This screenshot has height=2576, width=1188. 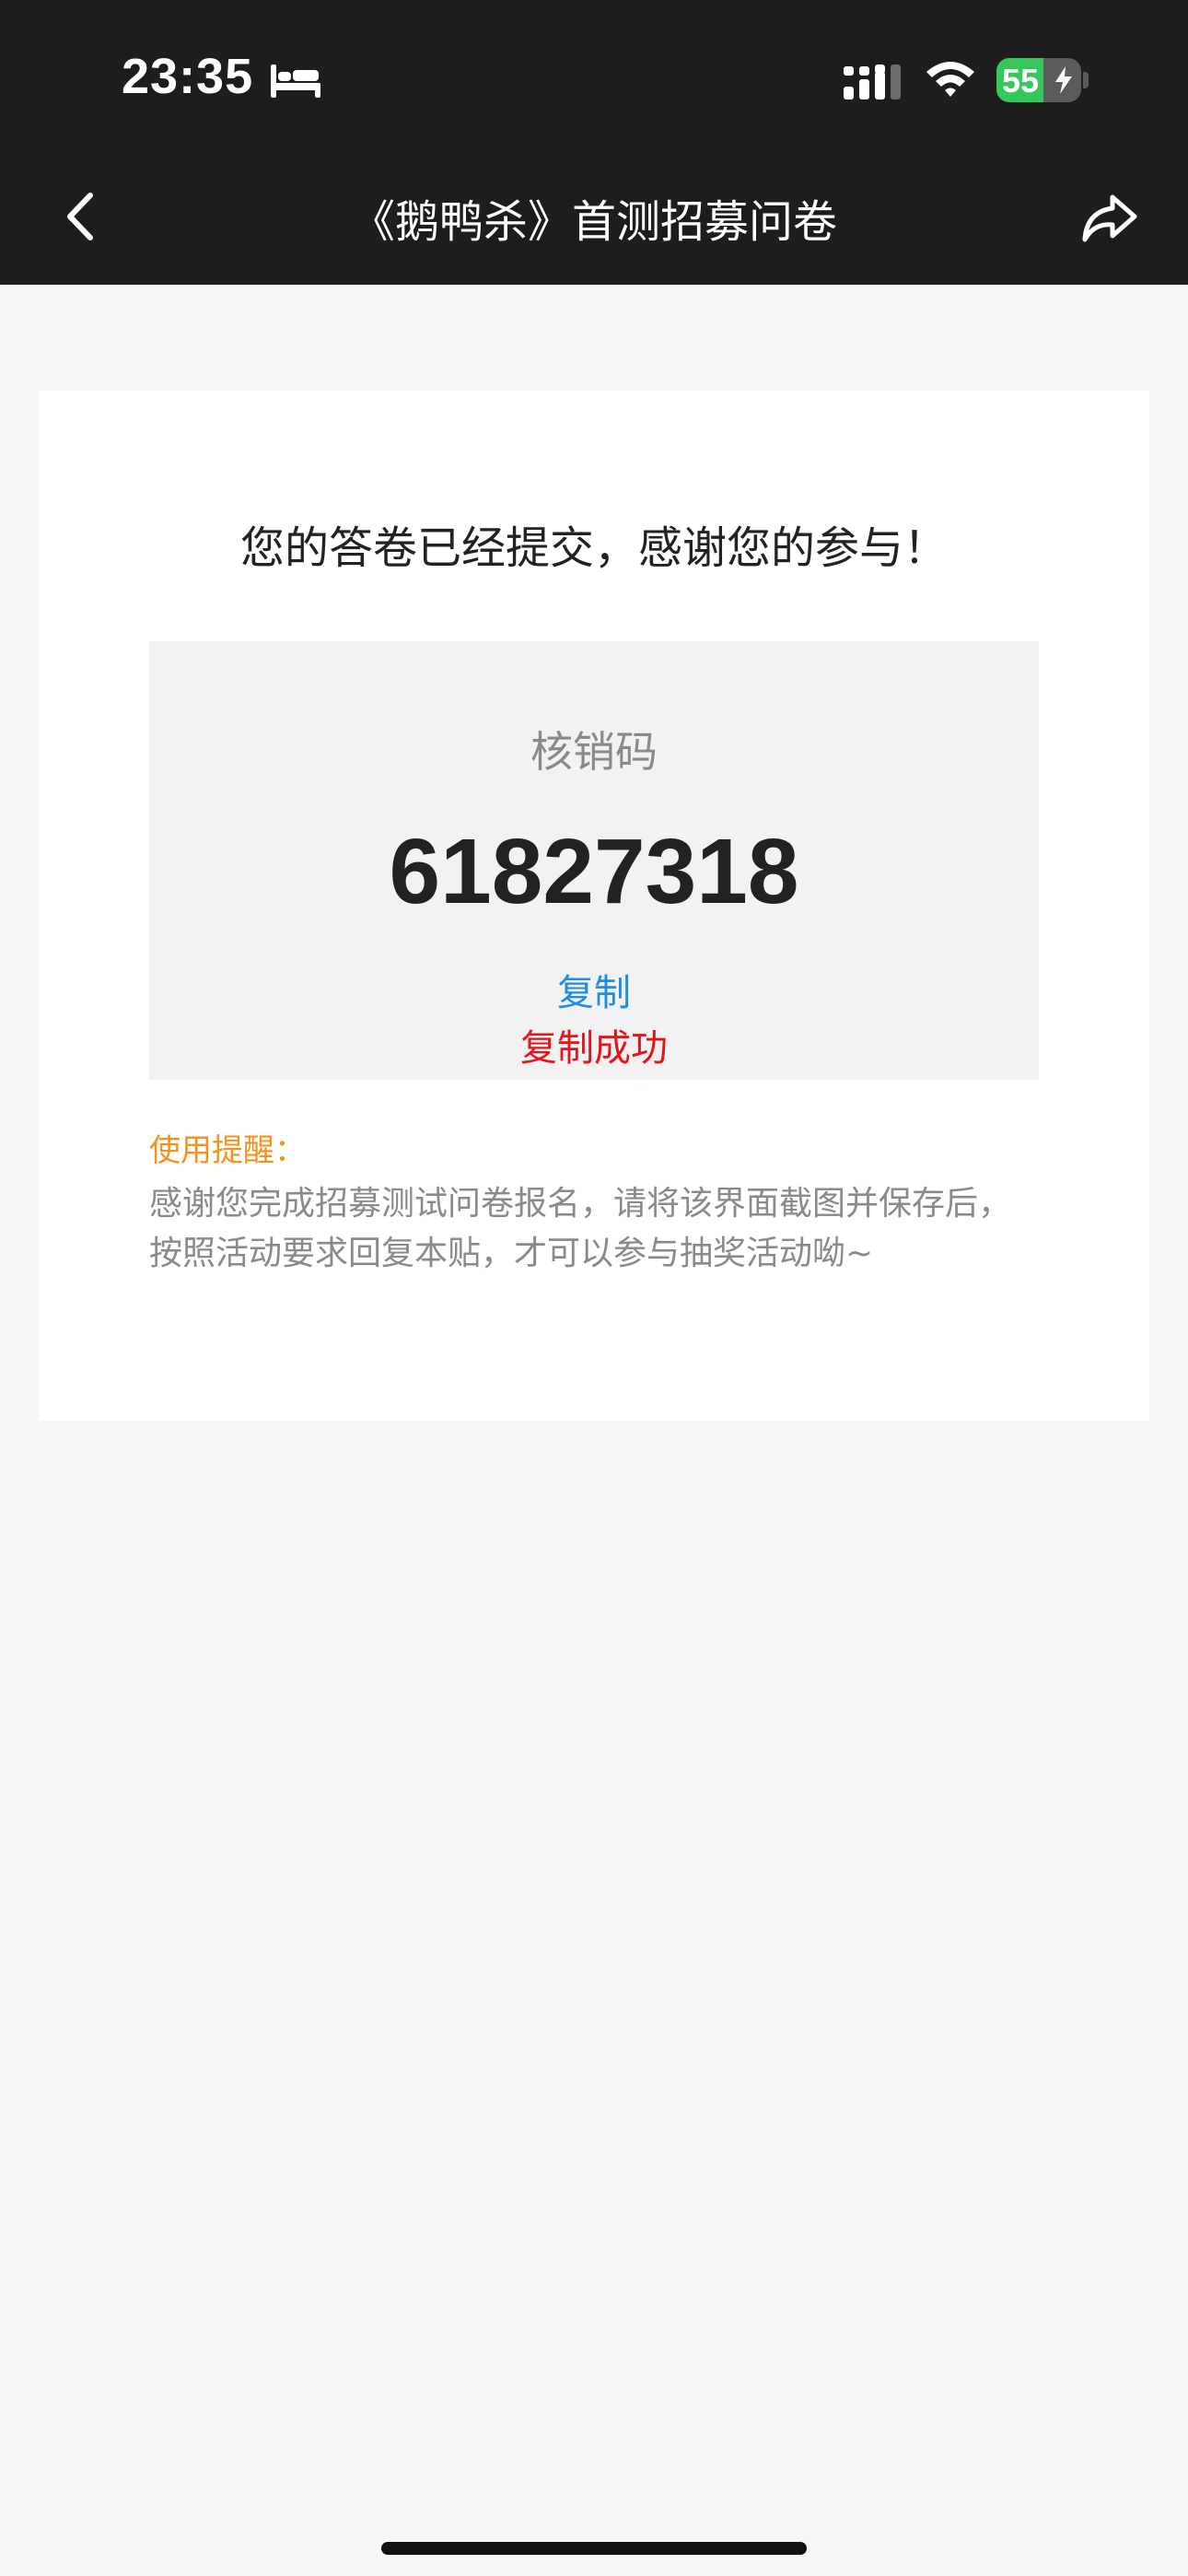 I want to click on battery-cap, so click(x=1086, y=80).